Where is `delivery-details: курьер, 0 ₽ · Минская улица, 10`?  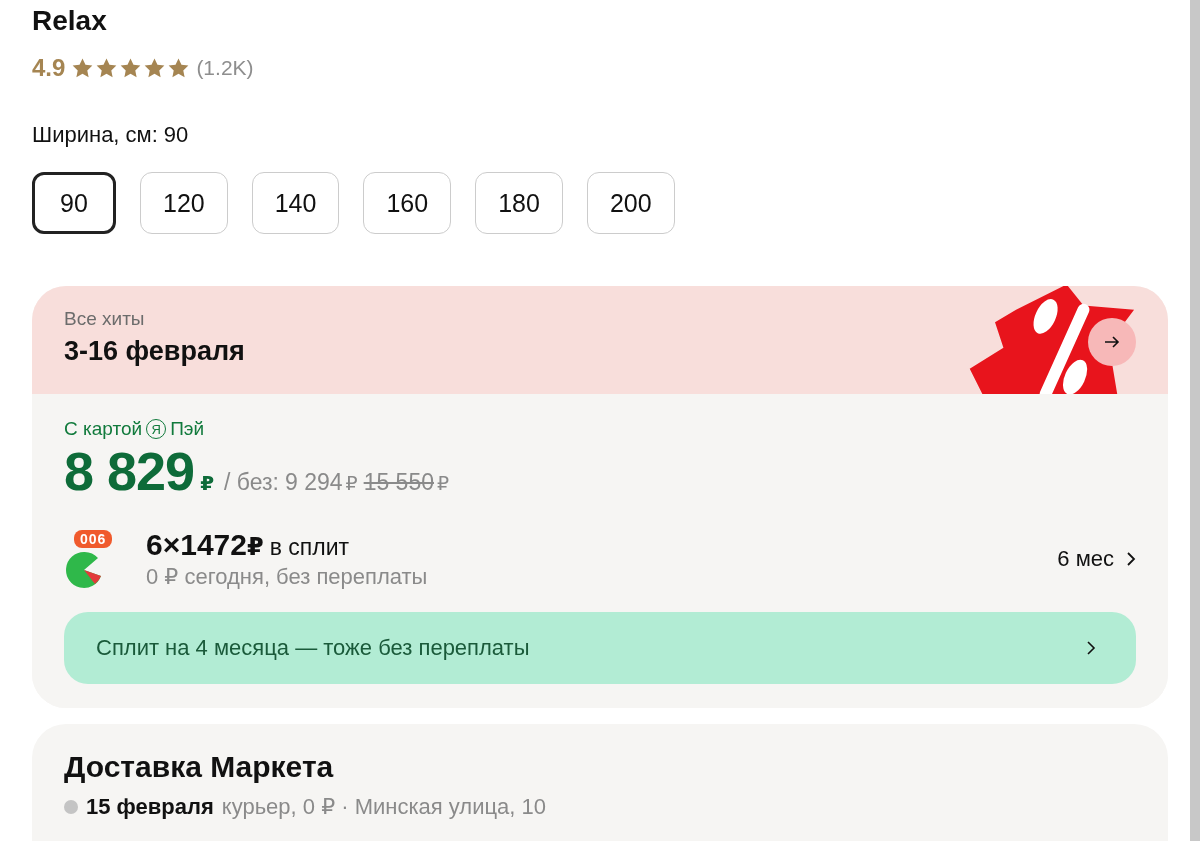
delivery-details: курьер, 0 ₽ · Минская улица, 10 is located at coordinates (384, 807).